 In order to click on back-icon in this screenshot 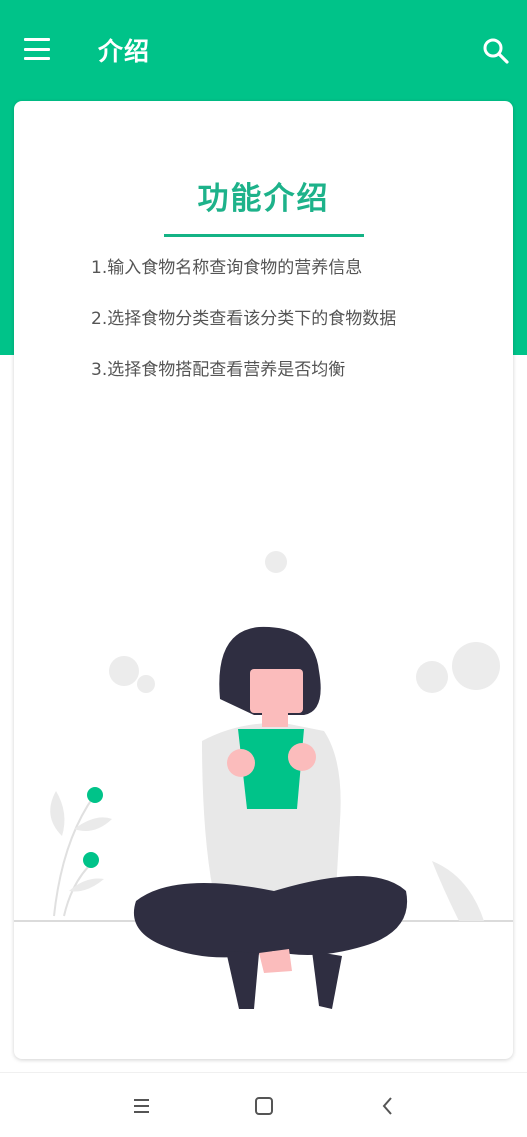, I will do `click(388, 1106)`.